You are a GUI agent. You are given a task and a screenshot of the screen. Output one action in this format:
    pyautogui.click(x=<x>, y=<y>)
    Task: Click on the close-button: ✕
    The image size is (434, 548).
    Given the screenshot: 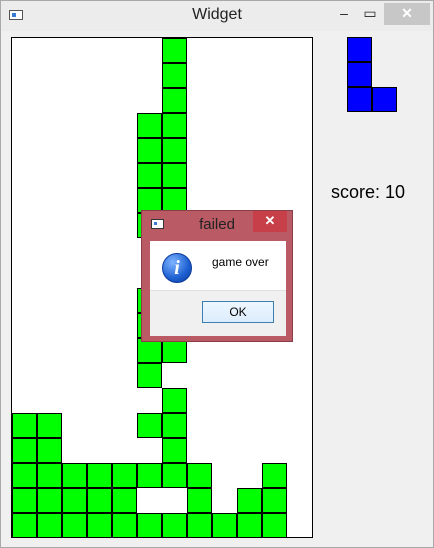 What is the action you would take?
    pyautogui.click(x=407, y=14)
    